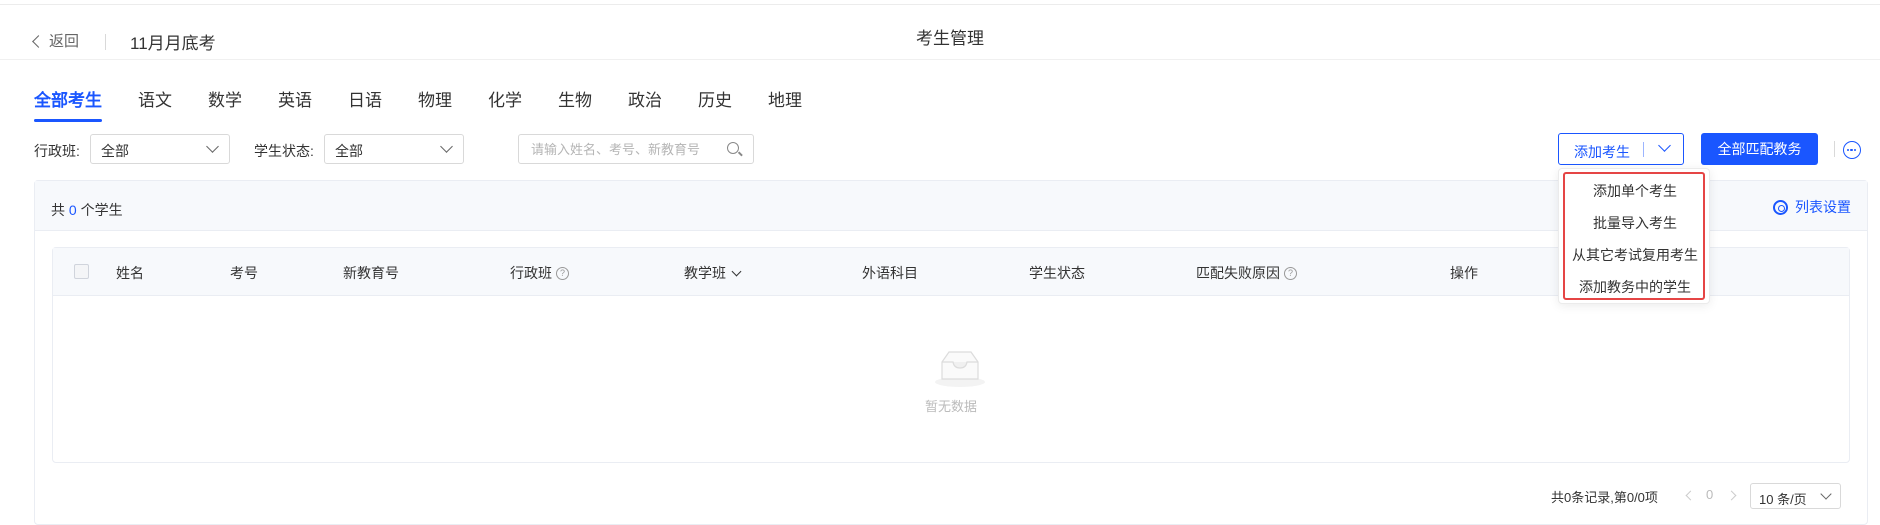  I want to click on add-student-label: 添加考生, so click(1602, 152).